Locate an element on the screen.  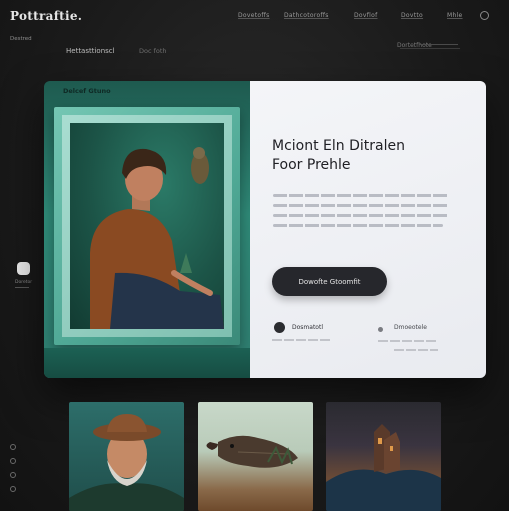
meta-left-detail is located at coordinates (302, 340).